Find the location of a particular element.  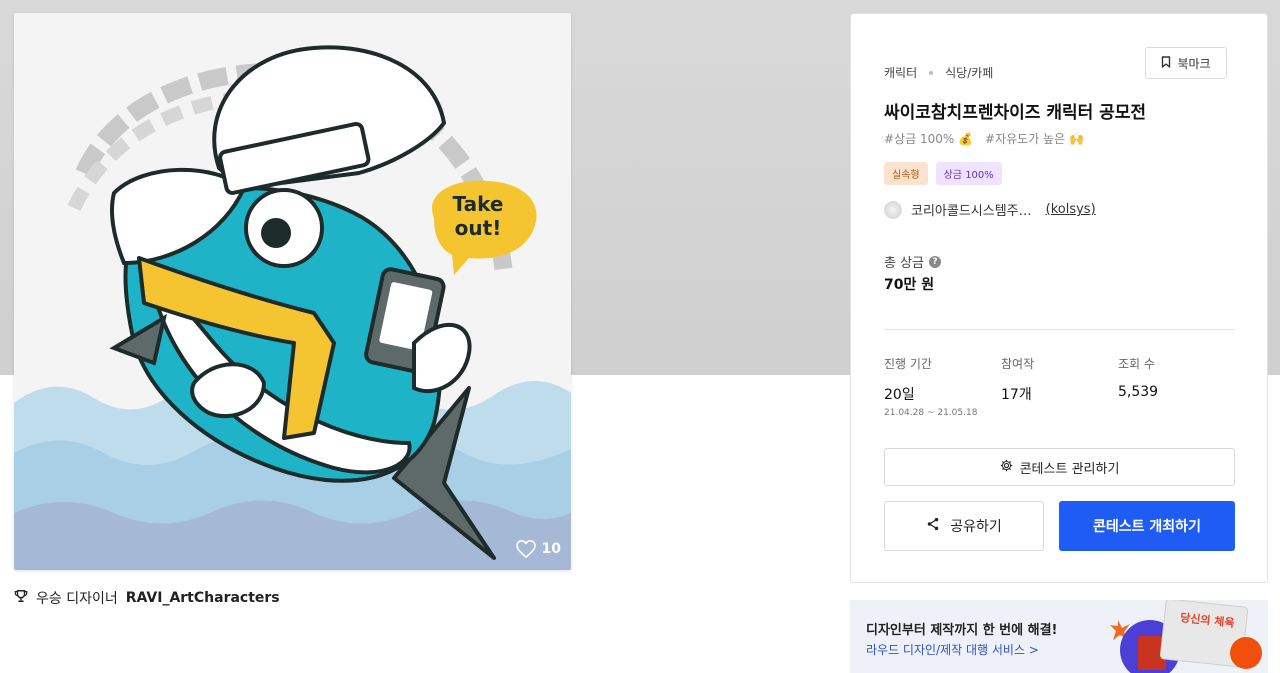

help-icon: ? is located at coordinates (935, 261).